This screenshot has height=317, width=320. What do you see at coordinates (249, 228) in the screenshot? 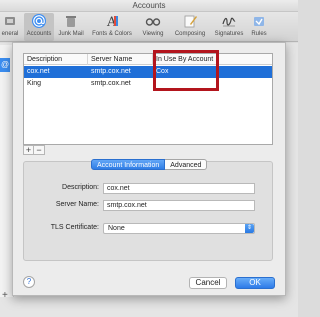
I see `chevron-updown-icon: ⇕` at bounding box center [249, 228].